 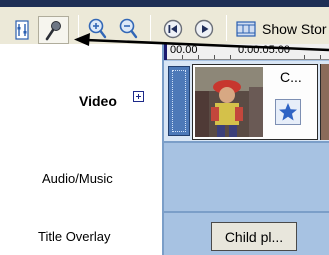 I want to click on title-overlay-track-label: Title Overlay, so click(x=74, y=236).